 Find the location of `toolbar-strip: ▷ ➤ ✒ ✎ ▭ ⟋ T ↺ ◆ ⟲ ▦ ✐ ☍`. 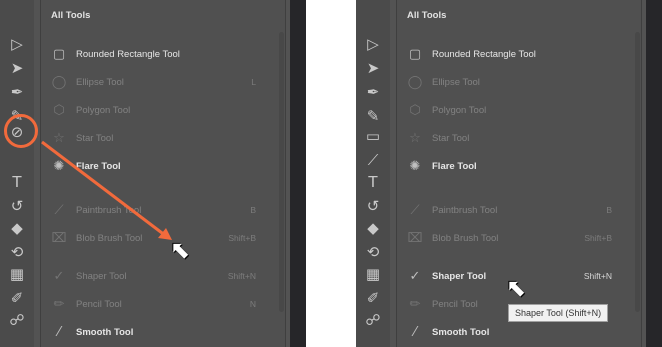

toolbar-strip: ▷ ➤ ✒ ✎ ▭ ⟋ T ↺ ◆ ⟲ ▦ ✐ ☍ is located at coordinates (373, 173).